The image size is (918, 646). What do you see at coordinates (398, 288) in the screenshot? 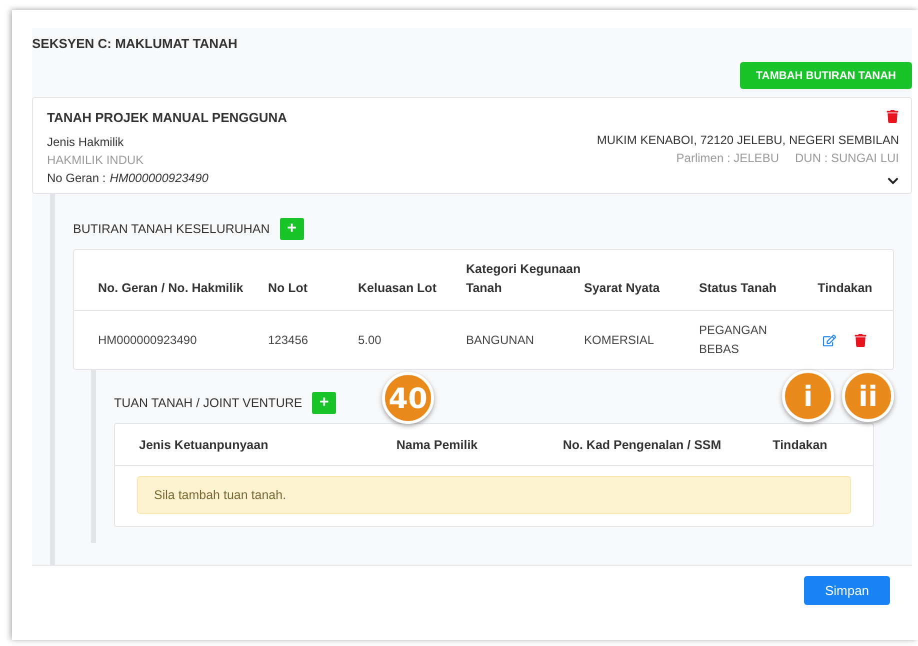
I see `column-header: Keluasan Lot` at bounding box center [398, 288].